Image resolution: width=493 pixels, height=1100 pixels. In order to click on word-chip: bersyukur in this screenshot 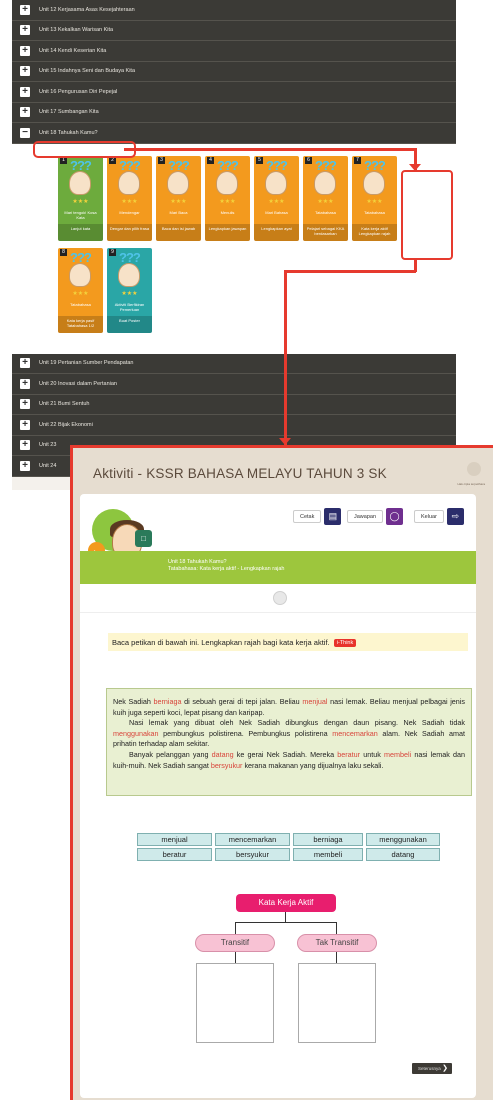, I will do `click(252, 854)`.